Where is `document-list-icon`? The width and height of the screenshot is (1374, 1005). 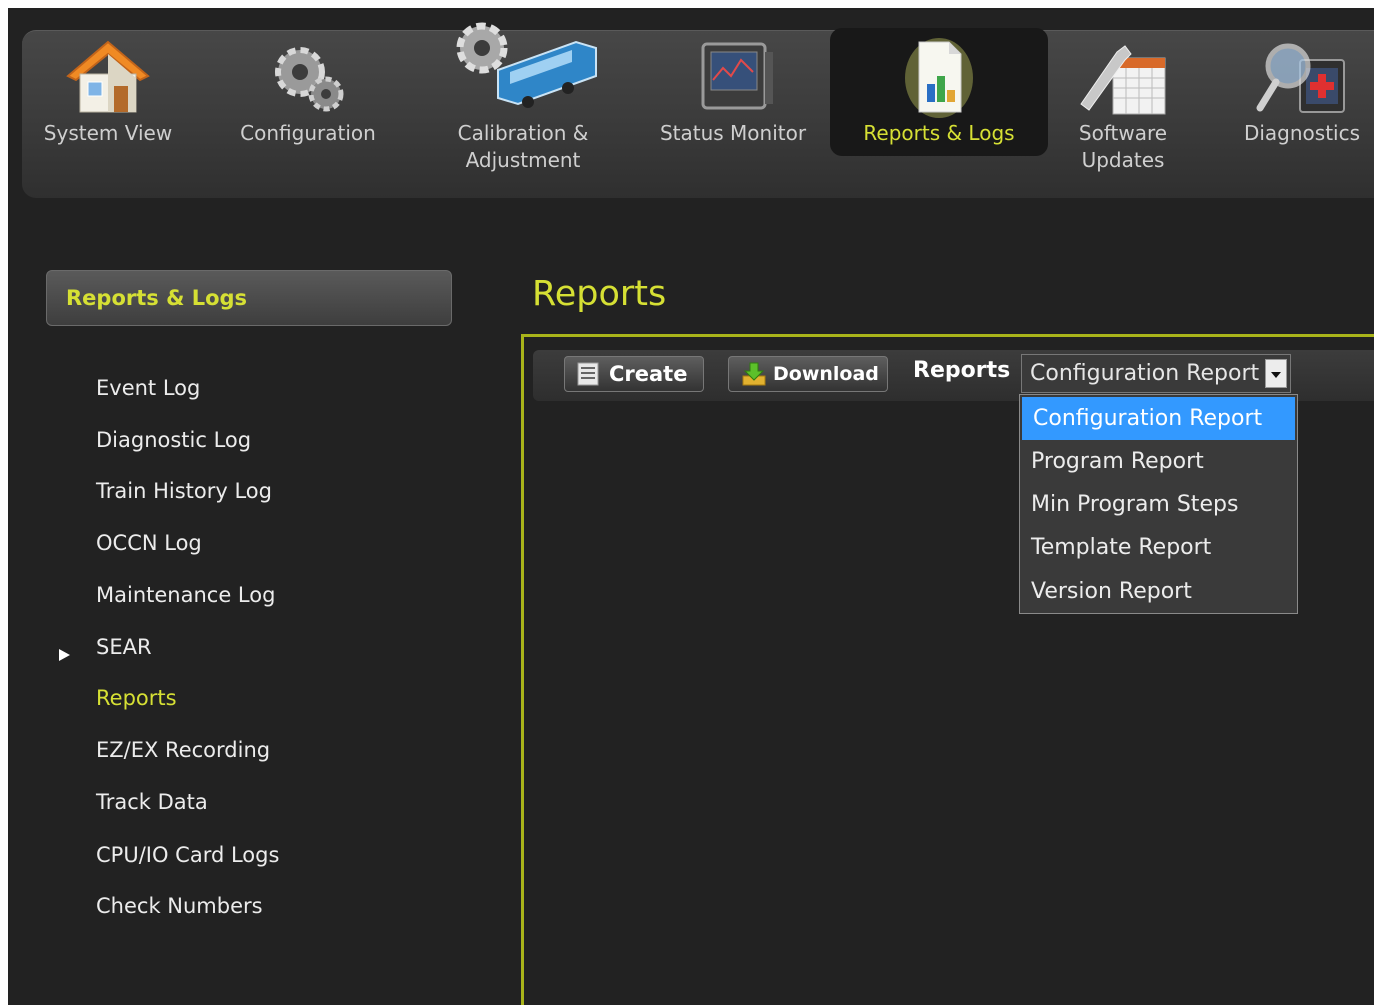 document-list-icon is located at coordinates (588, 379).